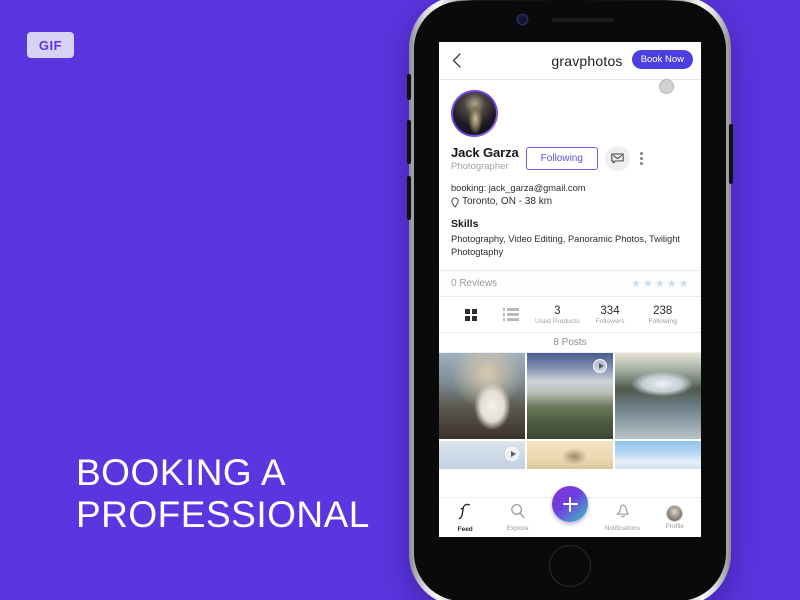 Image resolution: width=800 pixels, height=600 pixels. I want to click on photo-falls, so click(657, 396).